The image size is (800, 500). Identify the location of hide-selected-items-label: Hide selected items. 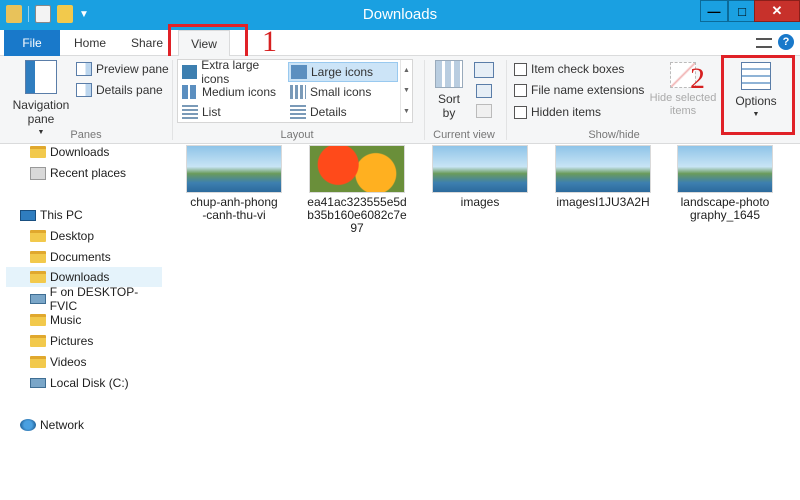
(683, 104).